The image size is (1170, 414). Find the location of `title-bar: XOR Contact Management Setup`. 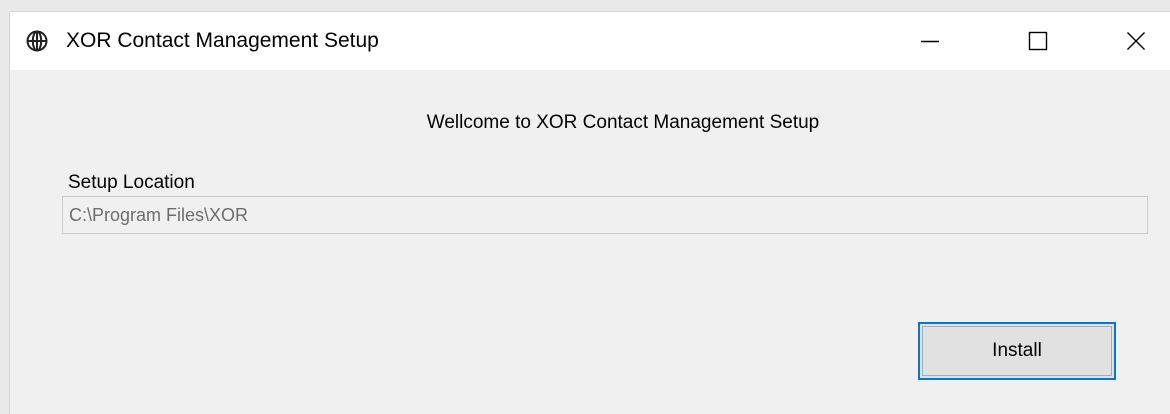

title-bar: XOR Contact Management Setup is located at coordinates (590, 41).